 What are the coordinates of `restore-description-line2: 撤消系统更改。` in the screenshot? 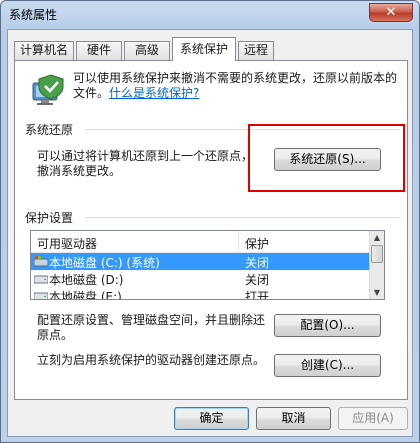 It's located at (79, 171).